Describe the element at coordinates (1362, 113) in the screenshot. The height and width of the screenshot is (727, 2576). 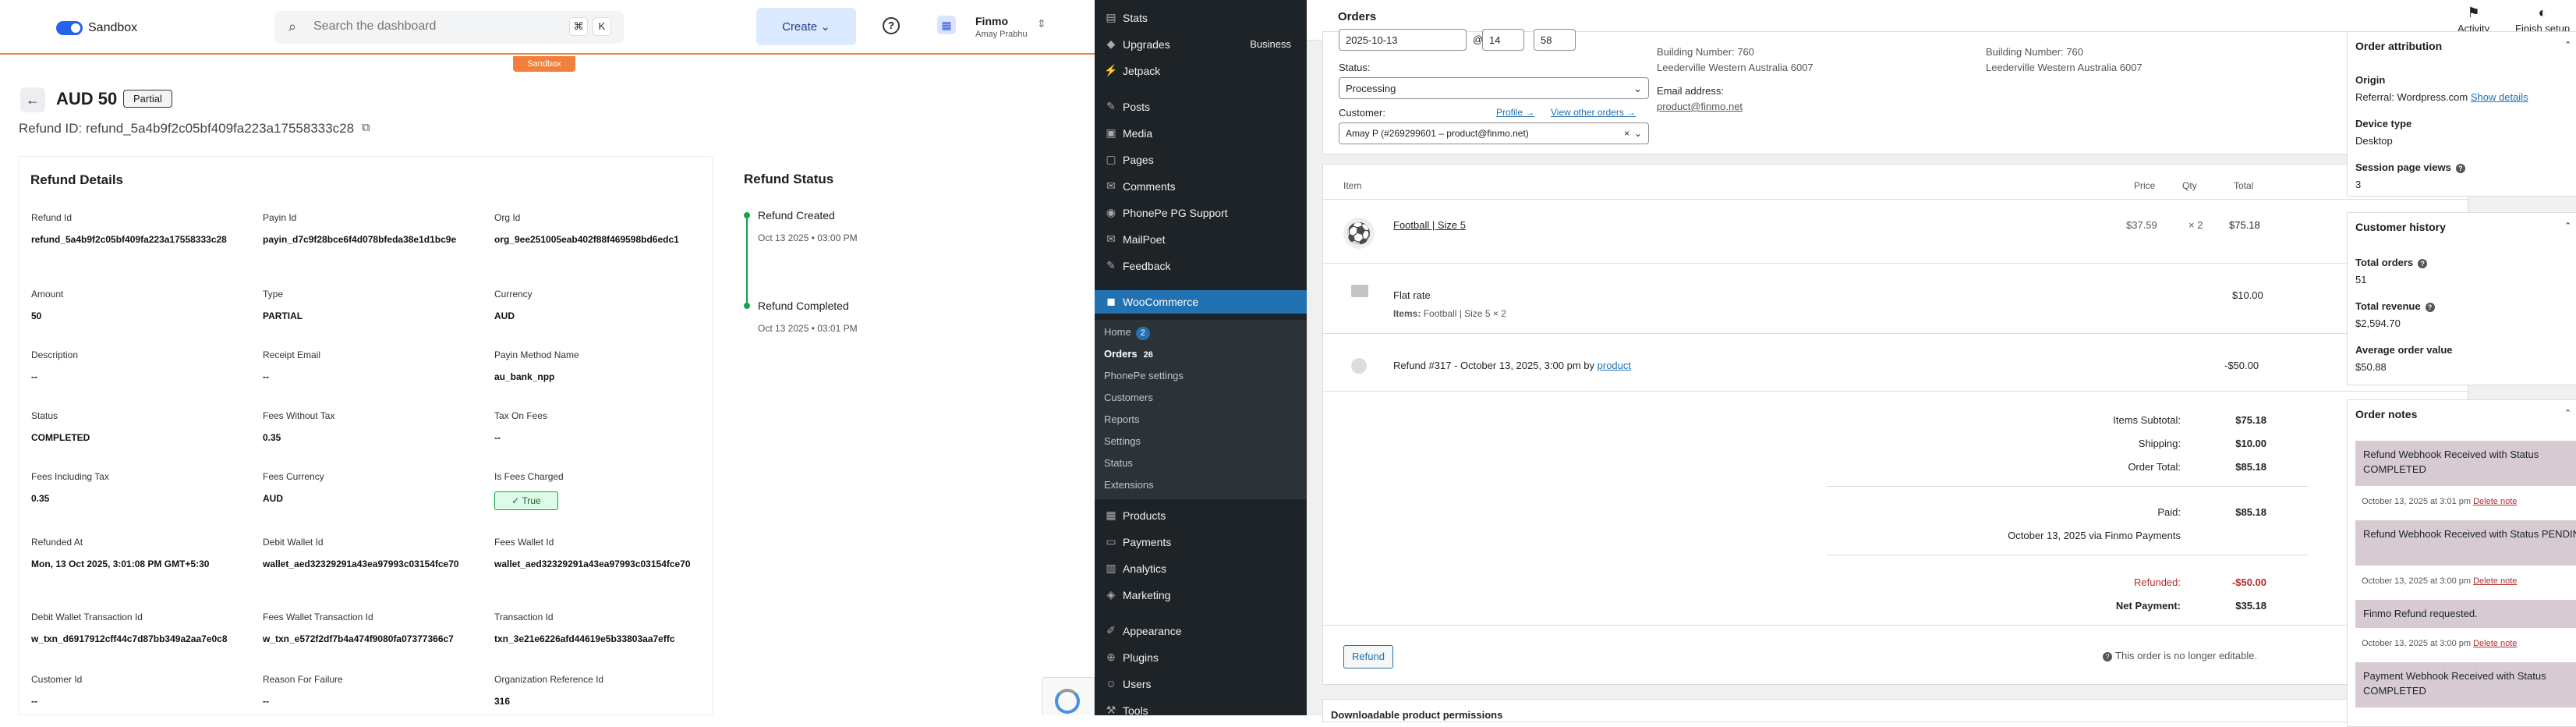
I see `customer-label: Customer:` at that location.